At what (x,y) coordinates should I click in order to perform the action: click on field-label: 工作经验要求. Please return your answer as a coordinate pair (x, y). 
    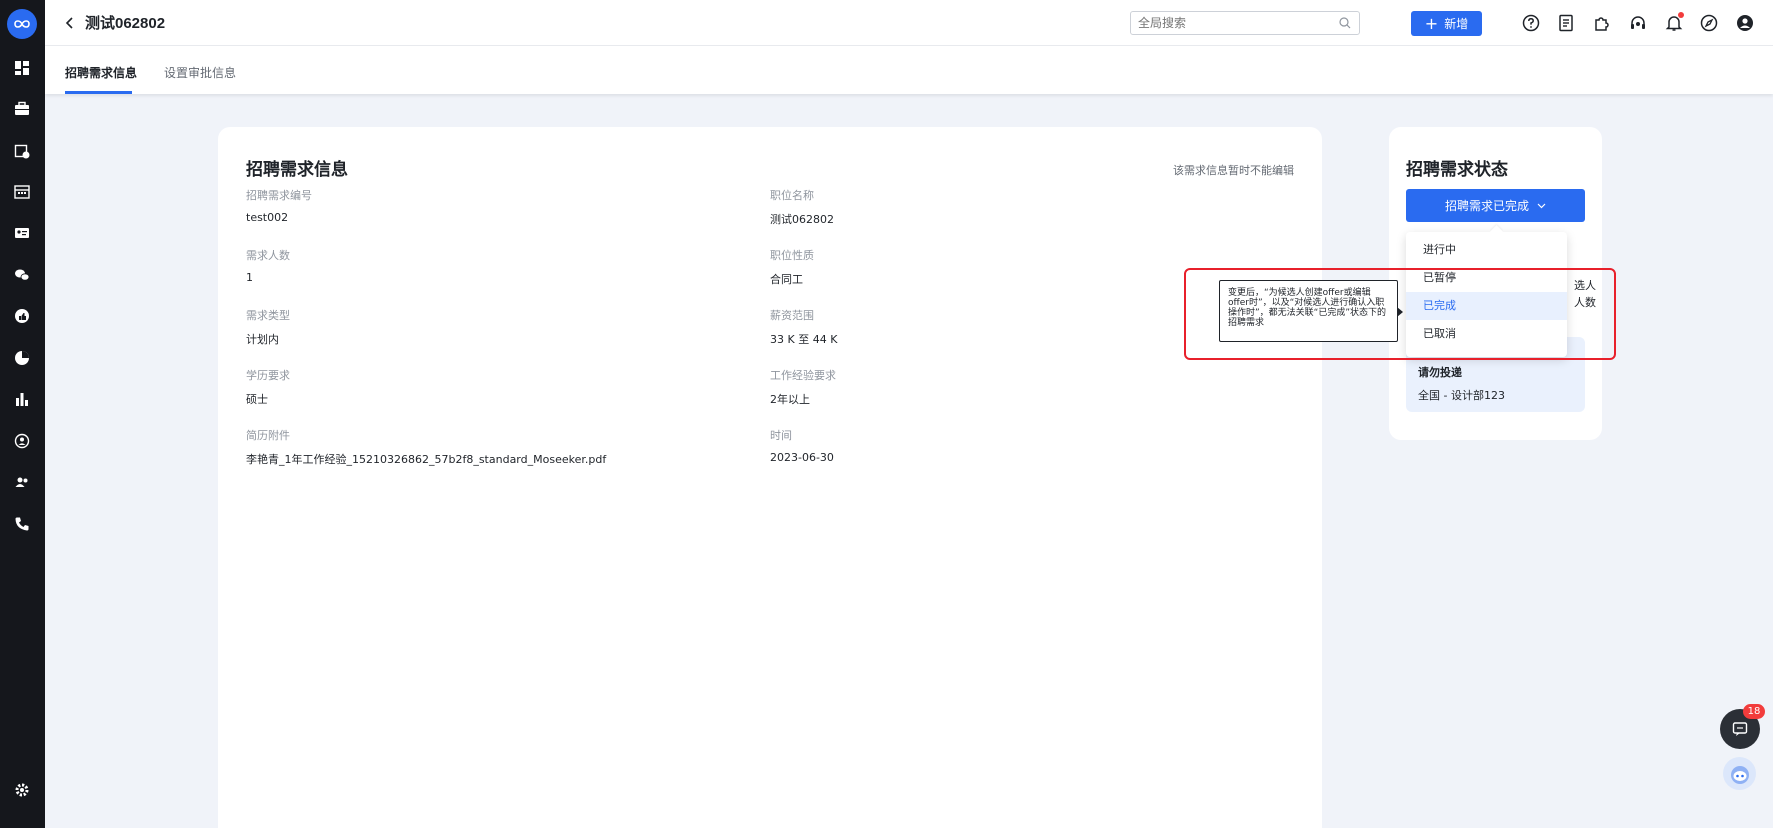
    Looking at the image, I should click on (803, 375).